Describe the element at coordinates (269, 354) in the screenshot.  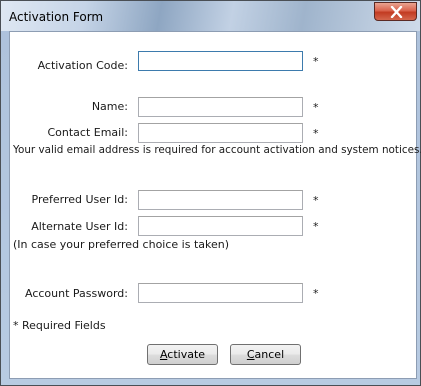
I see `cancel-button-label: ancel` at that location.